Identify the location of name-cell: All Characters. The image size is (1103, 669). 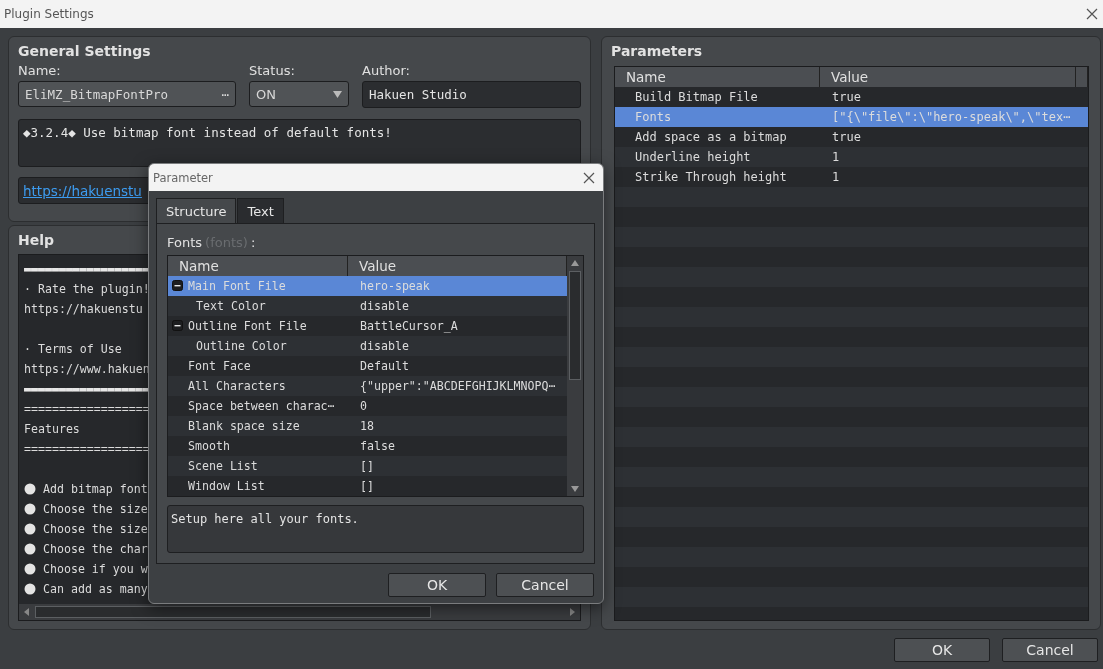
(237, 385).